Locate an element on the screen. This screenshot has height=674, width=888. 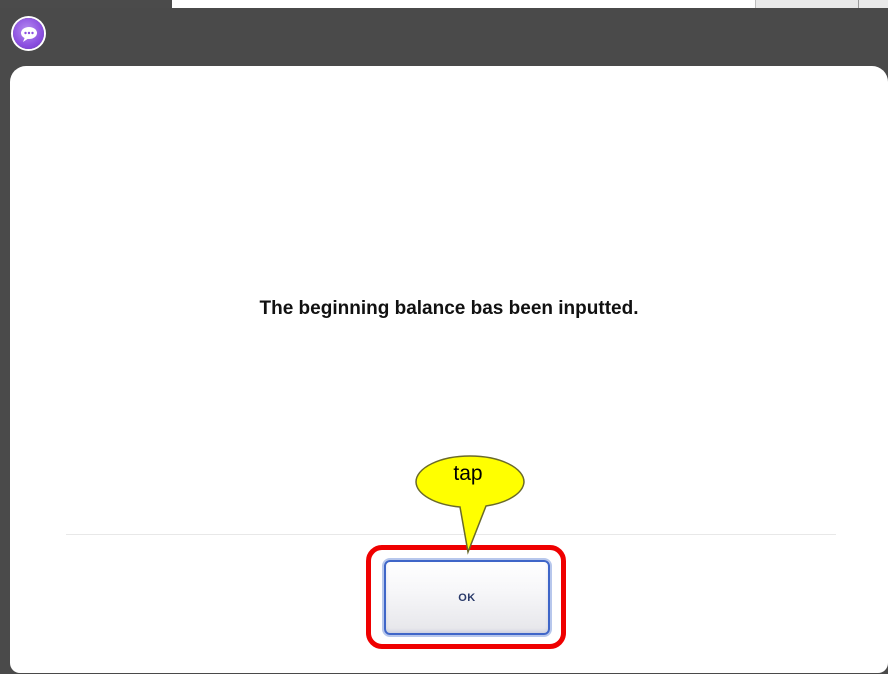
chat-bubble-icon is located at coordinates (28, 33).